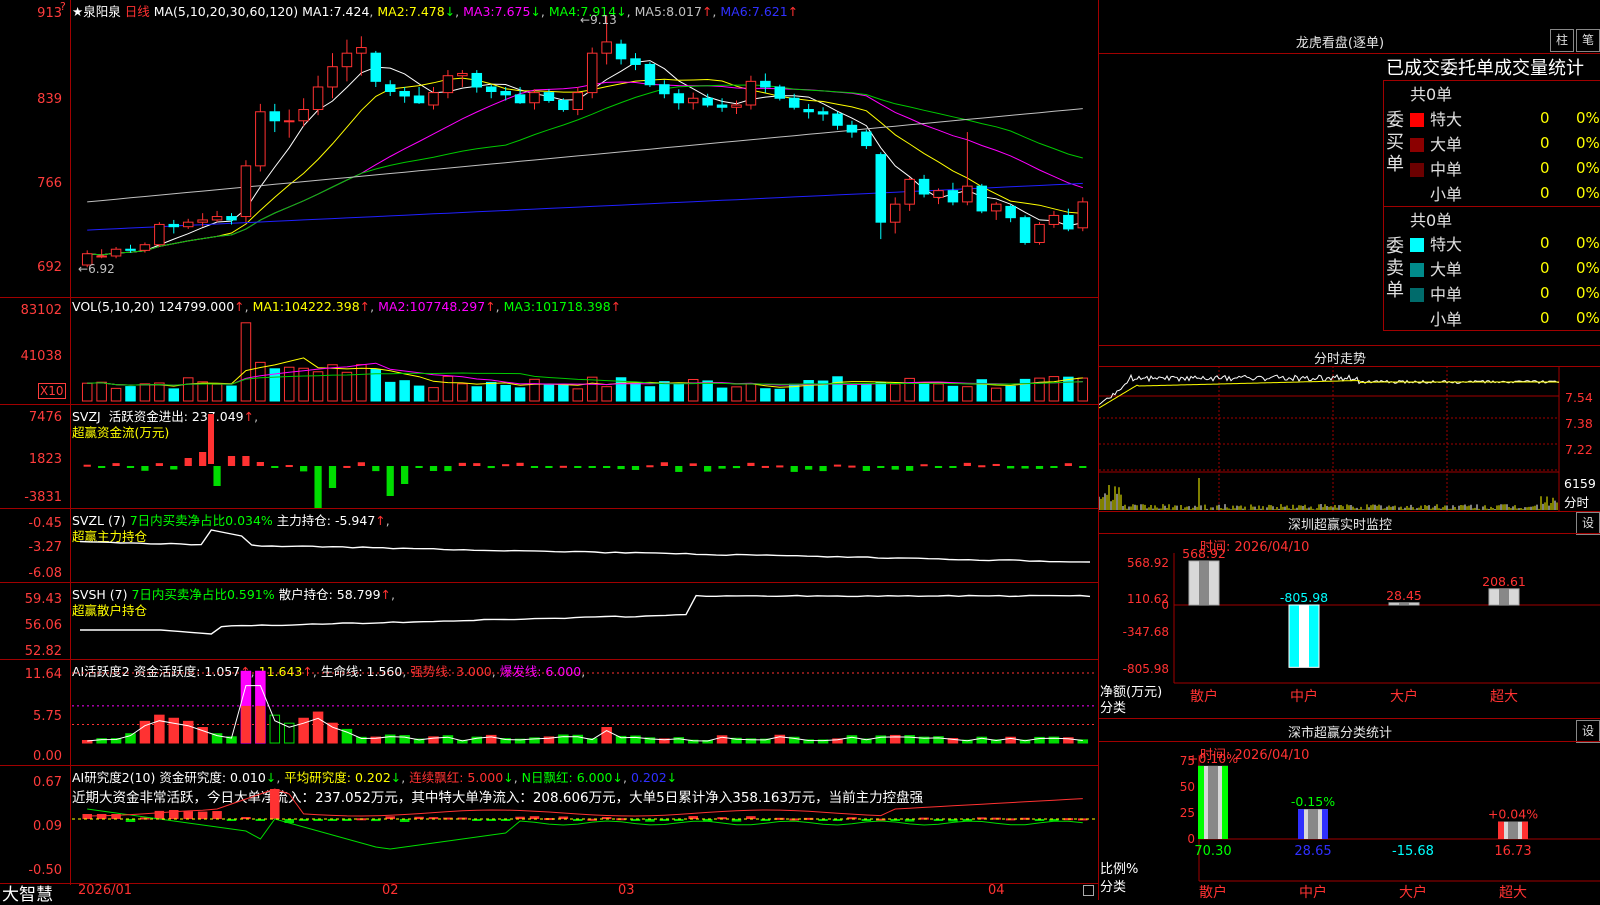 Image resolution: width=1600 pixels, height=905 pixels. Describe the element at coordinates (1436, 193) in the screenshot. I see `buy-row: 小单` at that location.